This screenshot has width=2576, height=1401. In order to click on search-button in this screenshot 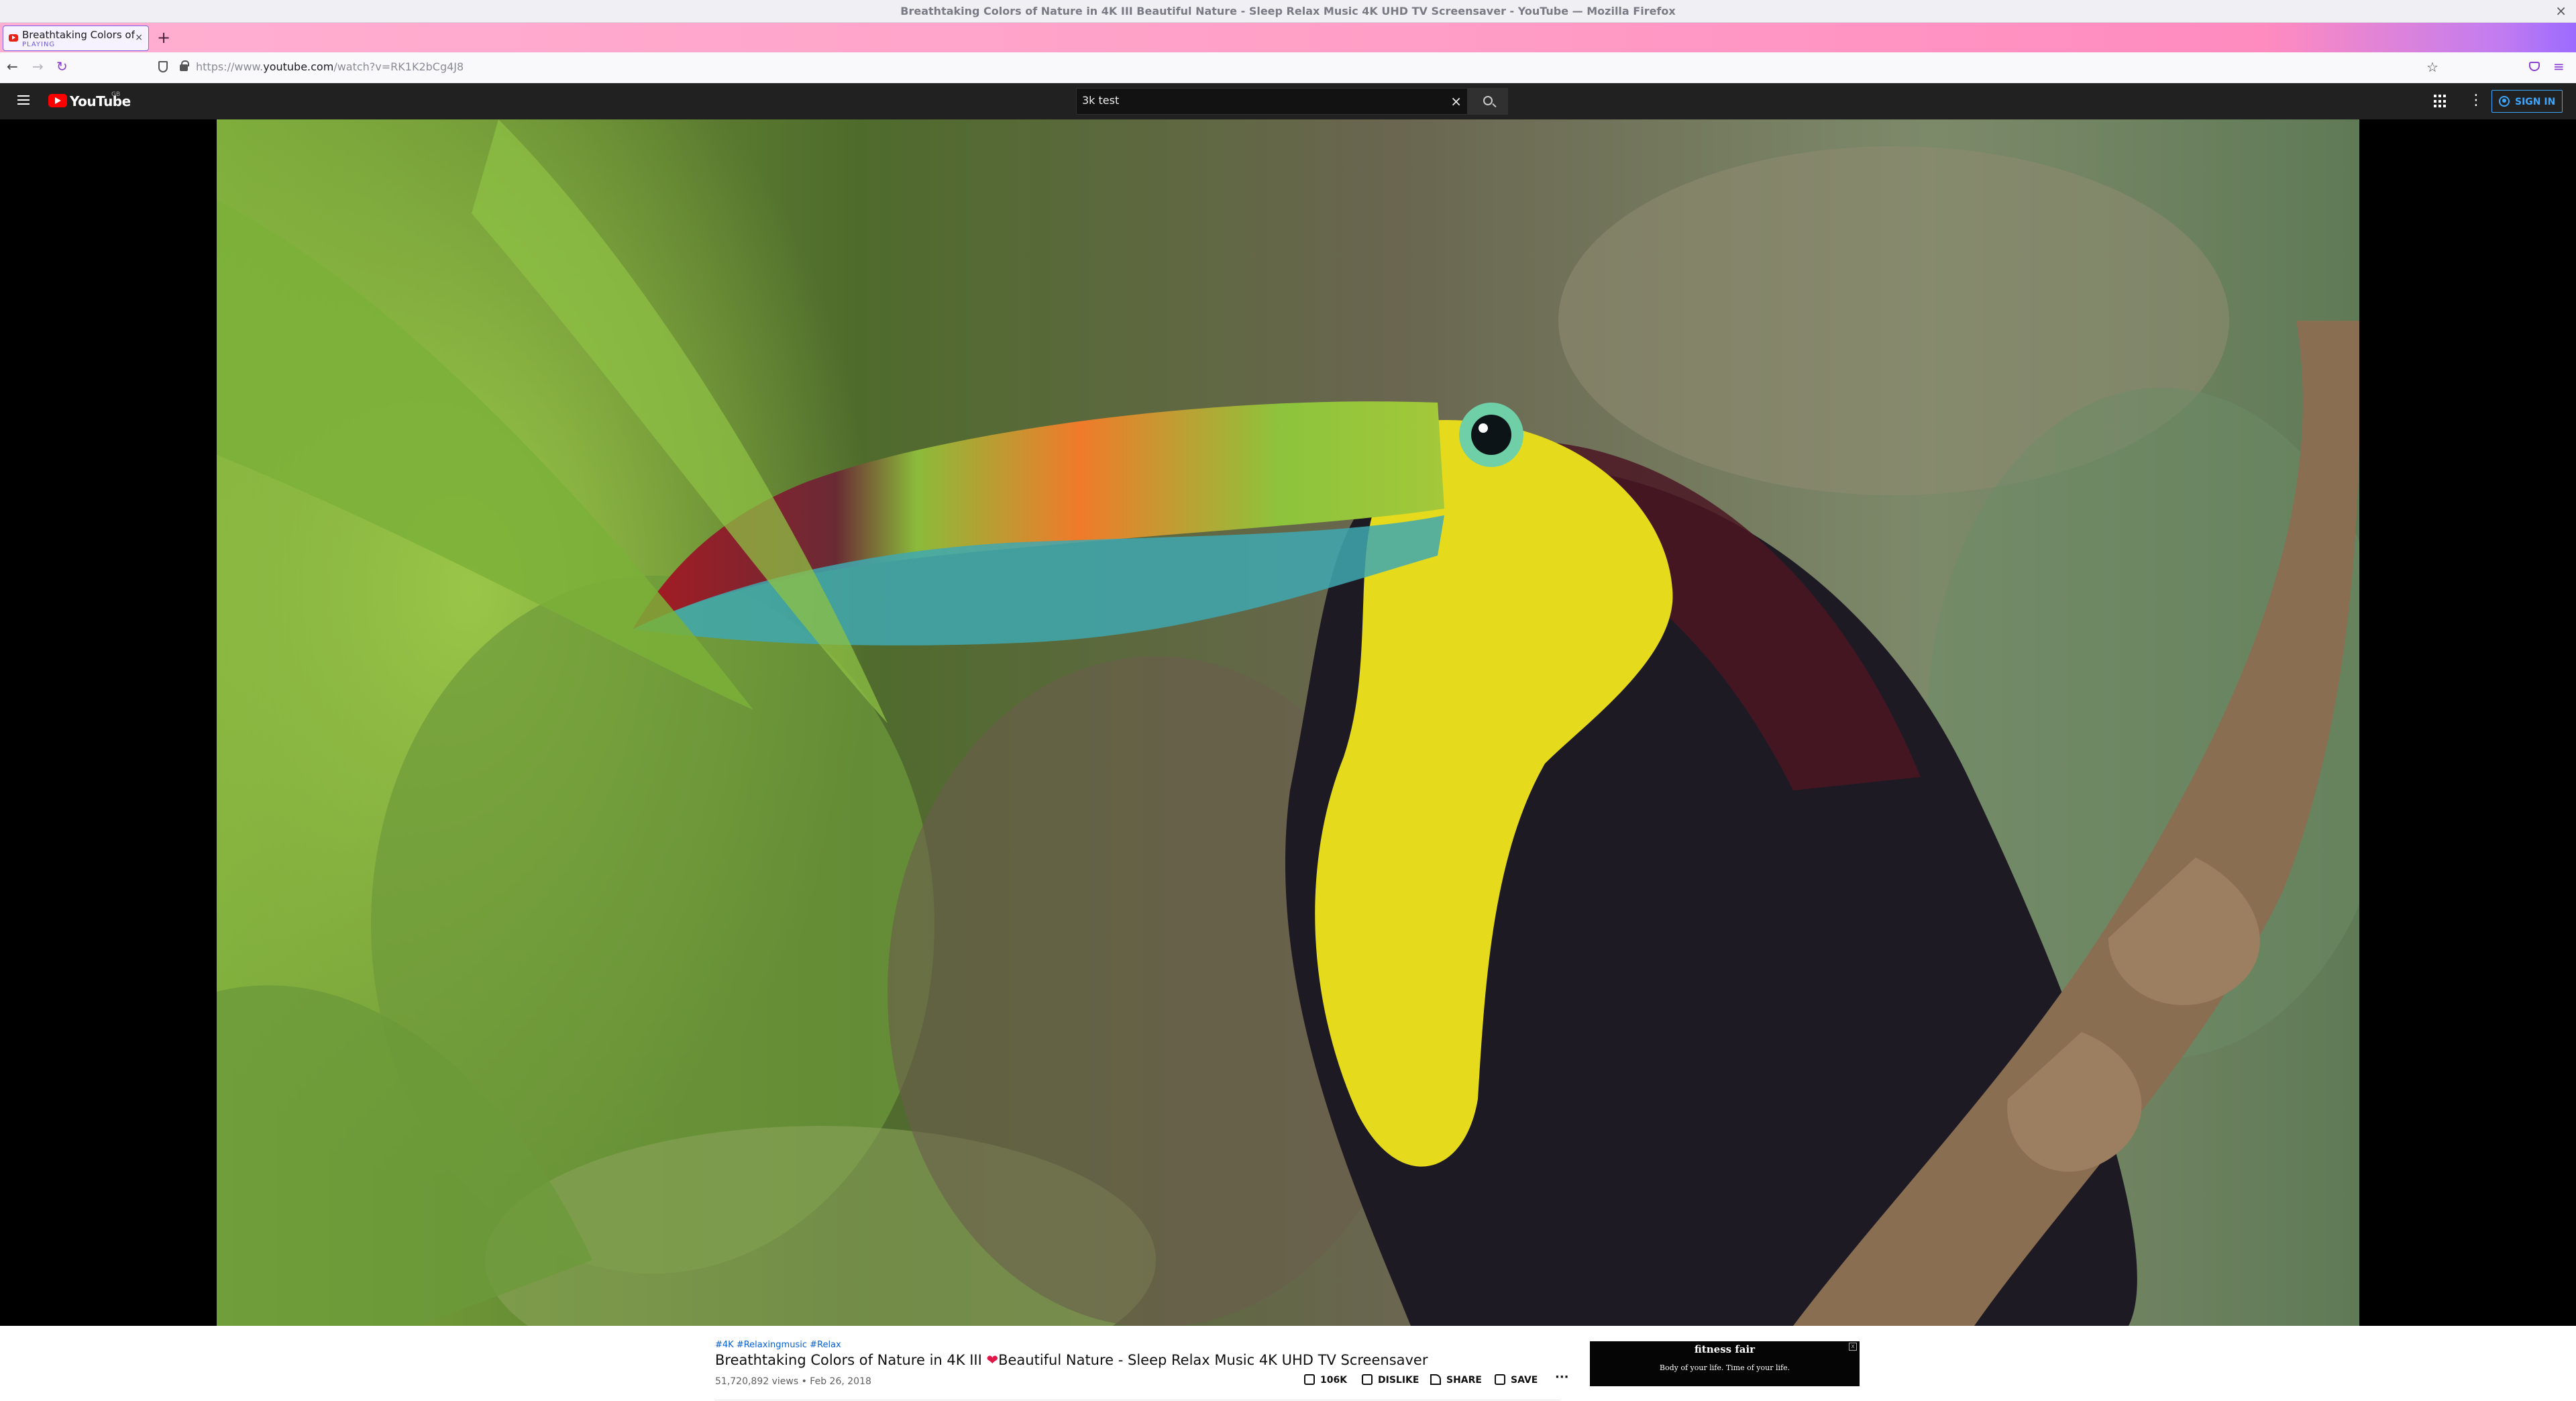, I will do `click(1488, 101)`.